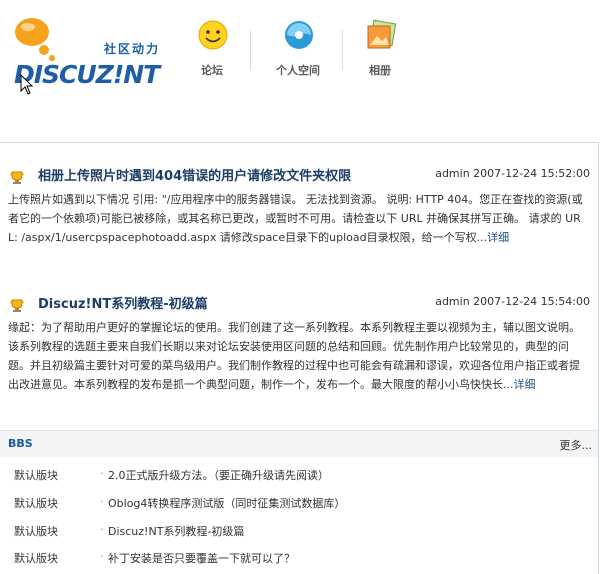  What do you see at coordinates (531, 173) in the screenshot?
I see `post-datetime: 2007-12-24 15:52:00` at bounding box center [531, 173].